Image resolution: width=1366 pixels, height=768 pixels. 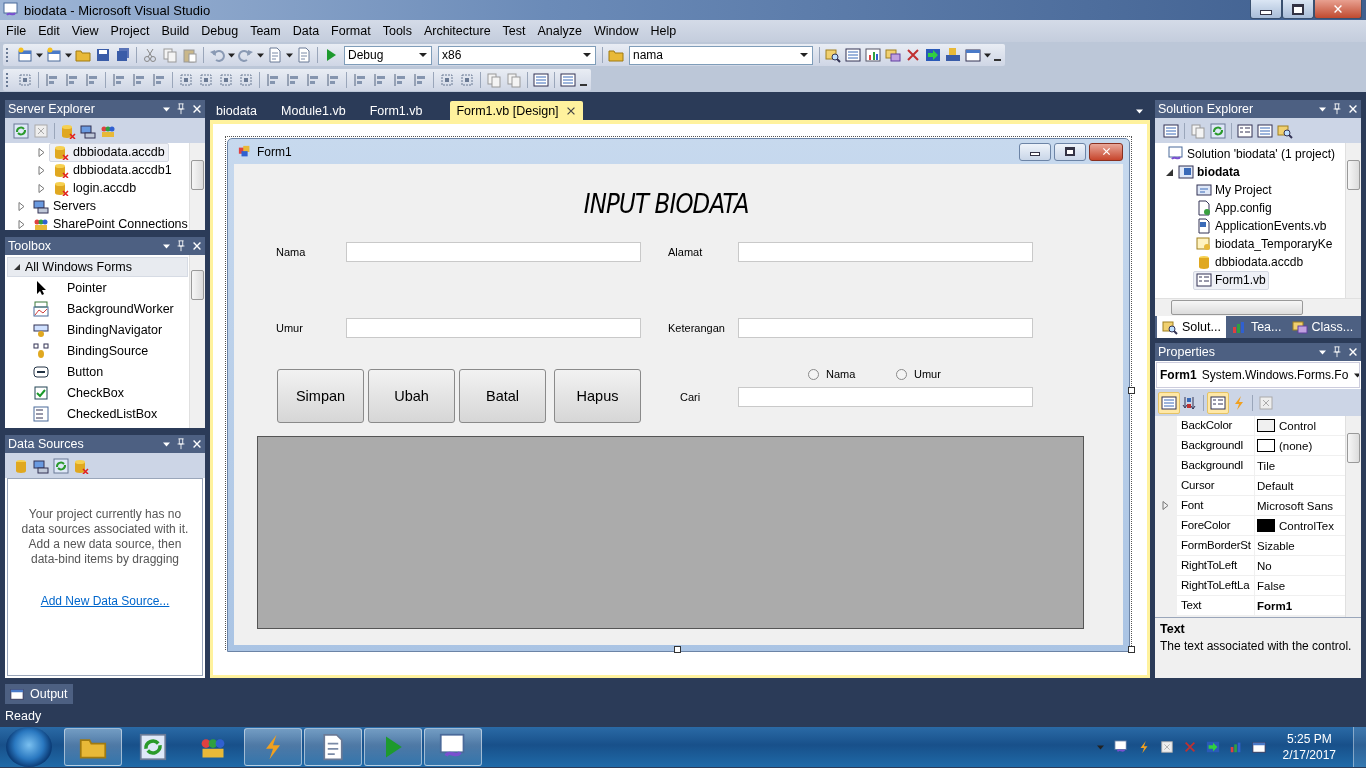 I want to click on property-name: Text, so click(x=1215, y=605).